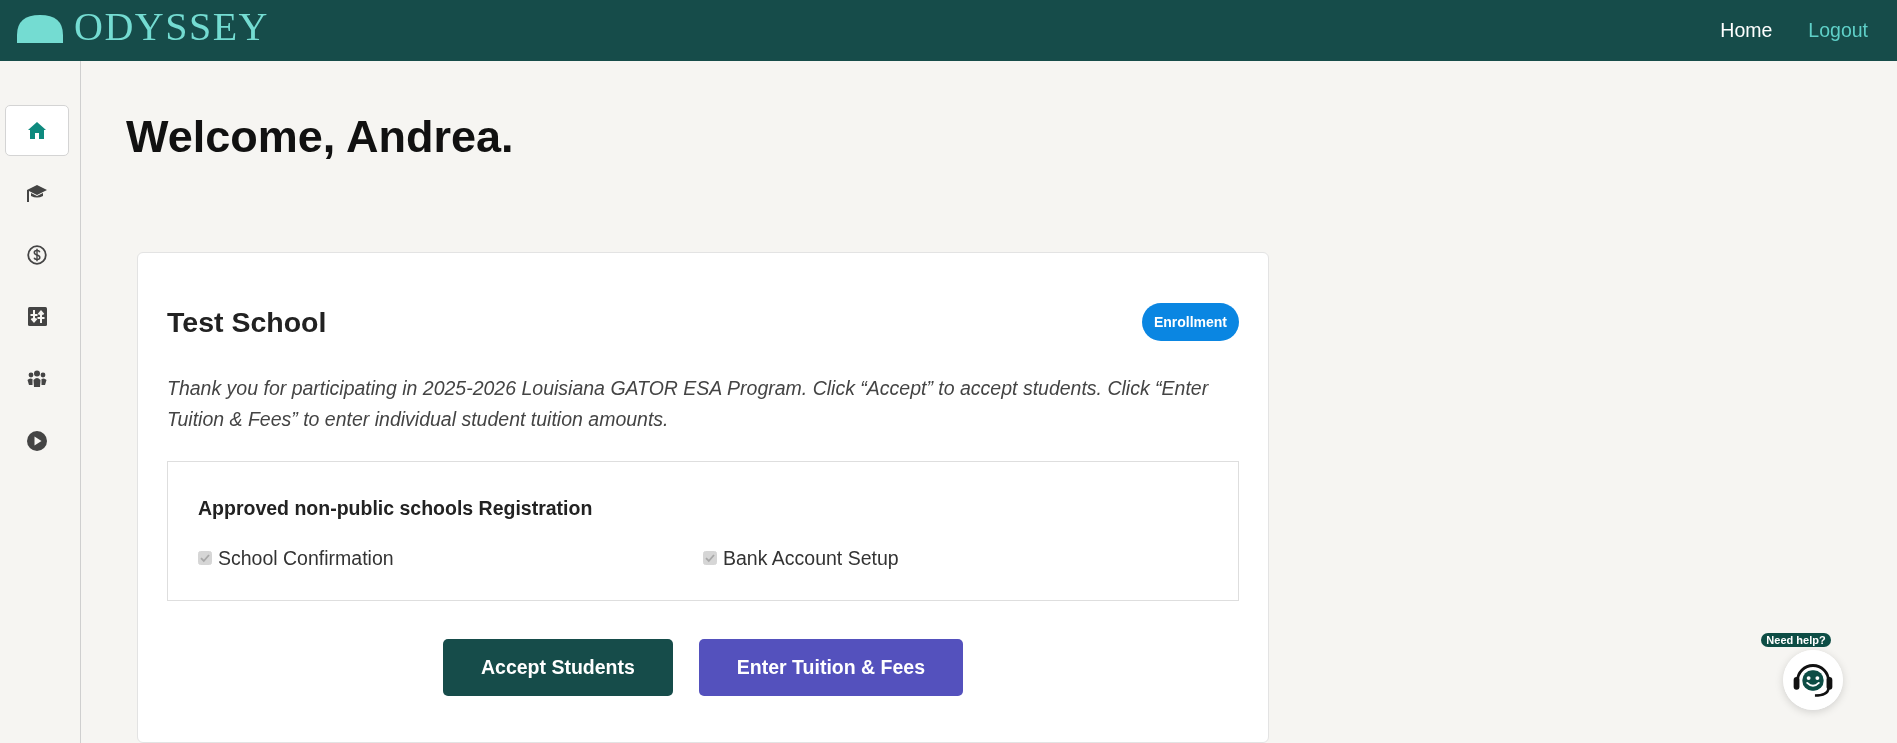 This screenshot has height=743, width=1897. I want to click on action-button: Accept Students, so click(558, 667).